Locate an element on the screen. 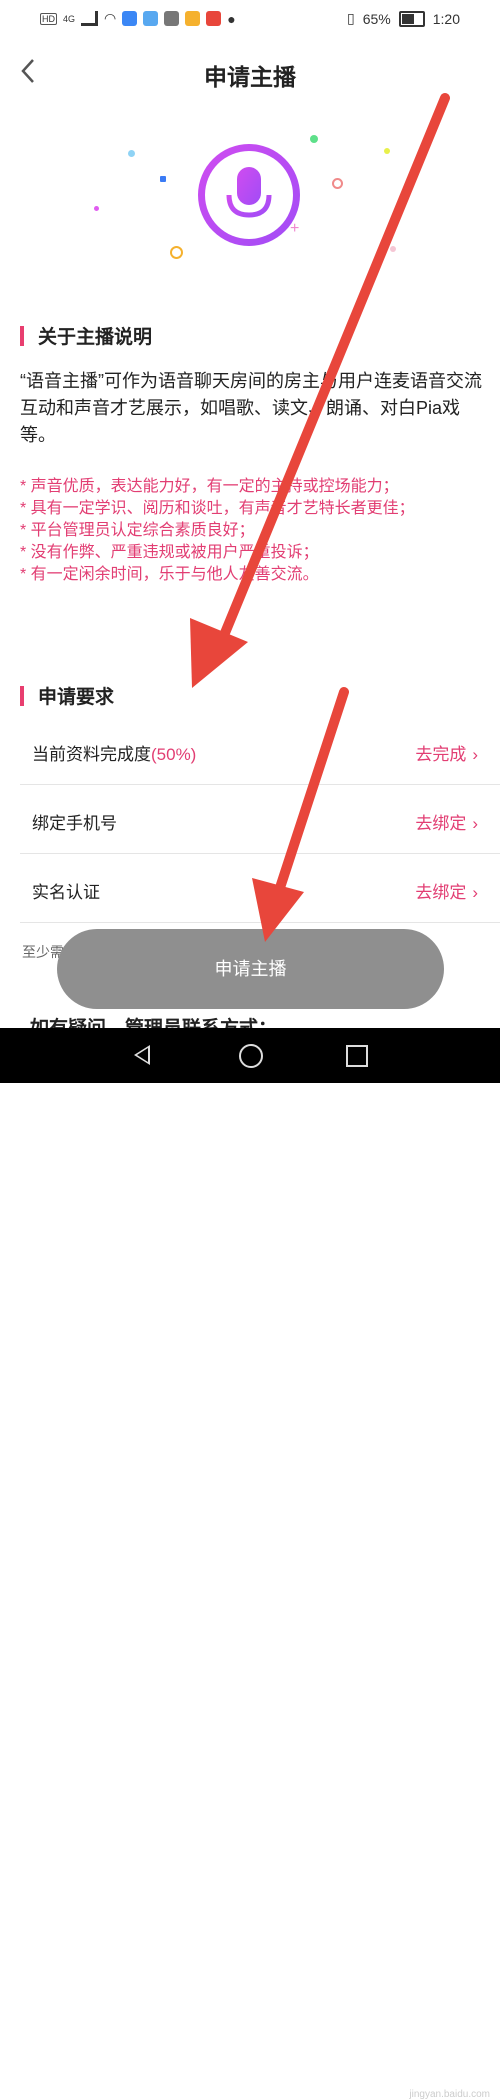  nav-back-icon is located at coordinates (142, 1055).